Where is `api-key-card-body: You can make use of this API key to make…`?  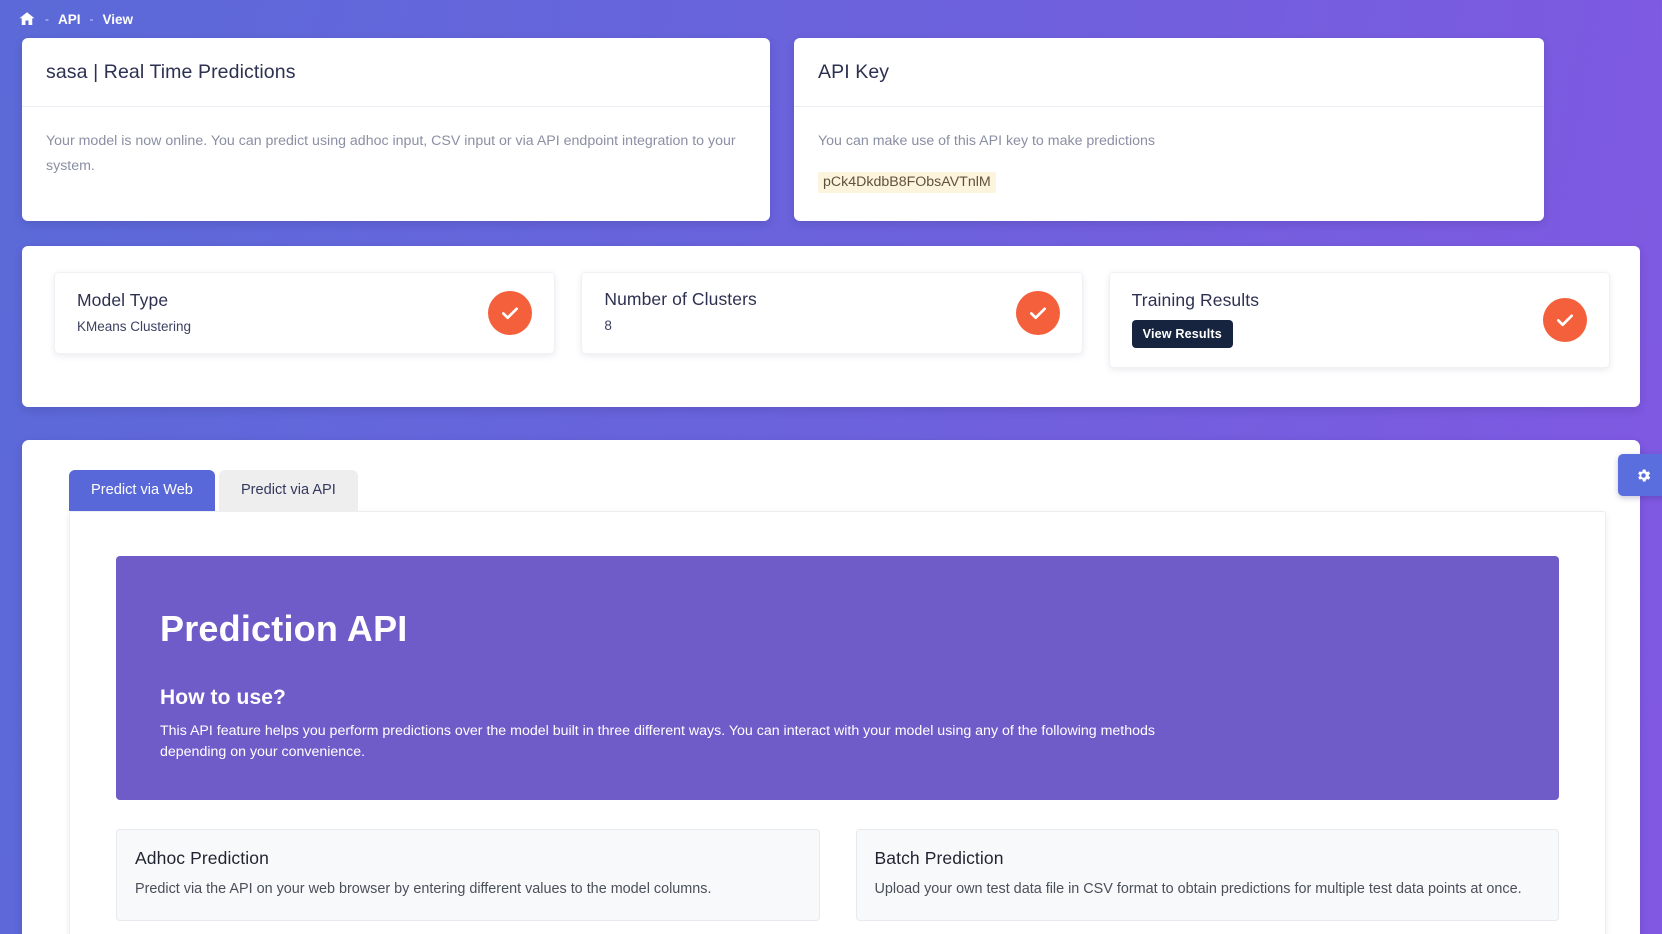 api-key-card-body: You can make use of this API key to make… is located at coordinates (1169, 163).